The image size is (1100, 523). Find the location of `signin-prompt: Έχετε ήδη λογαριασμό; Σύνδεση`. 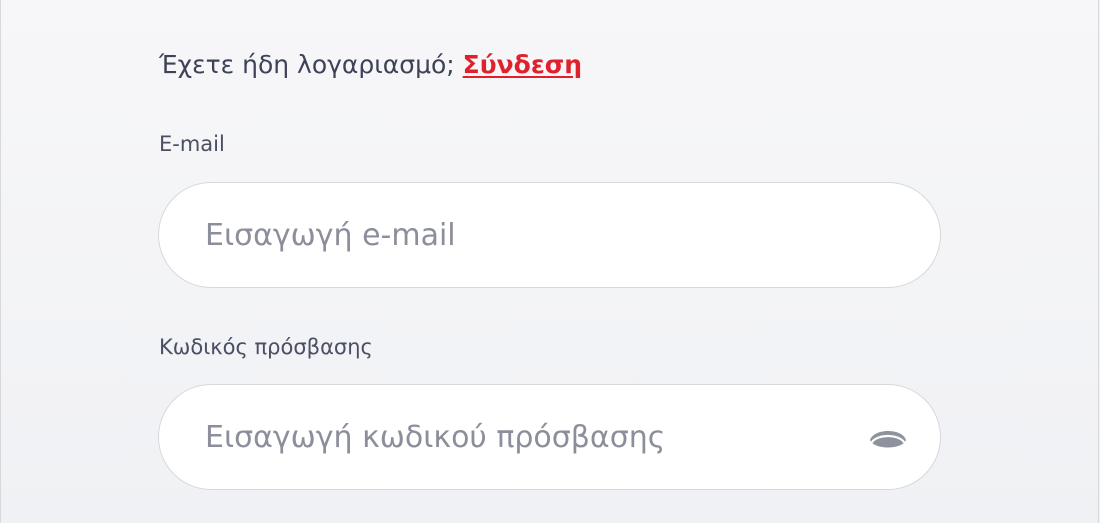

signin-prompt: Έχετε ήδη λογαριασμό; Σύνδεση is located at coordinates (370, 64).